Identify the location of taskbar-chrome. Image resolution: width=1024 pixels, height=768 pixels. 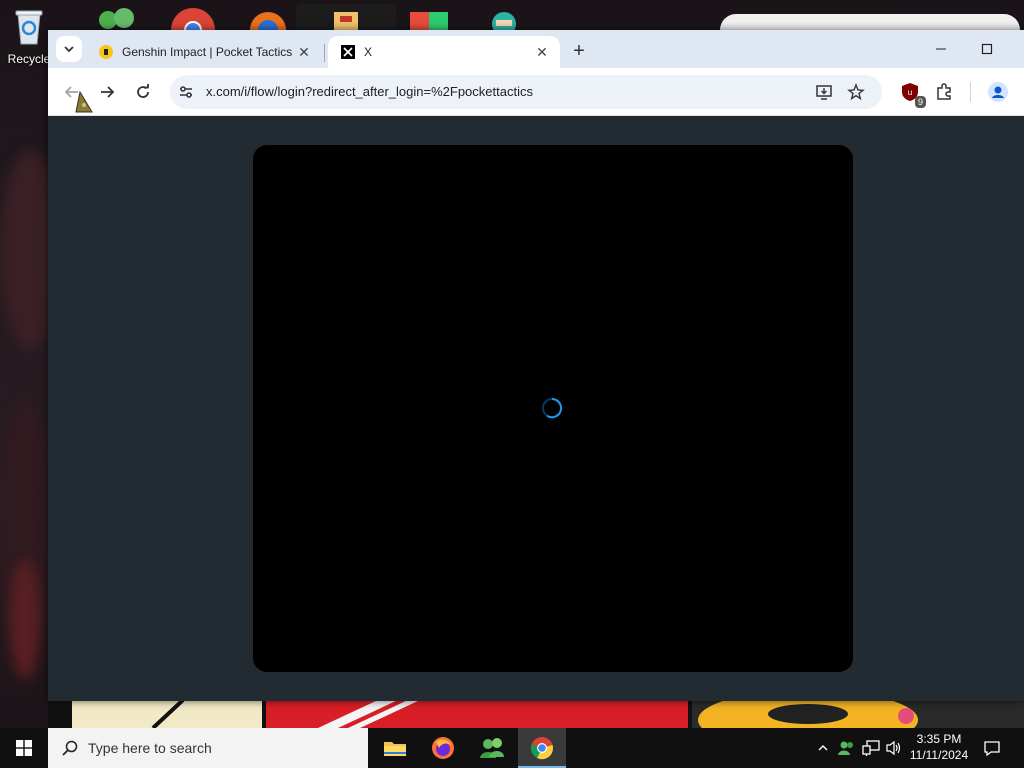
(542, 748).